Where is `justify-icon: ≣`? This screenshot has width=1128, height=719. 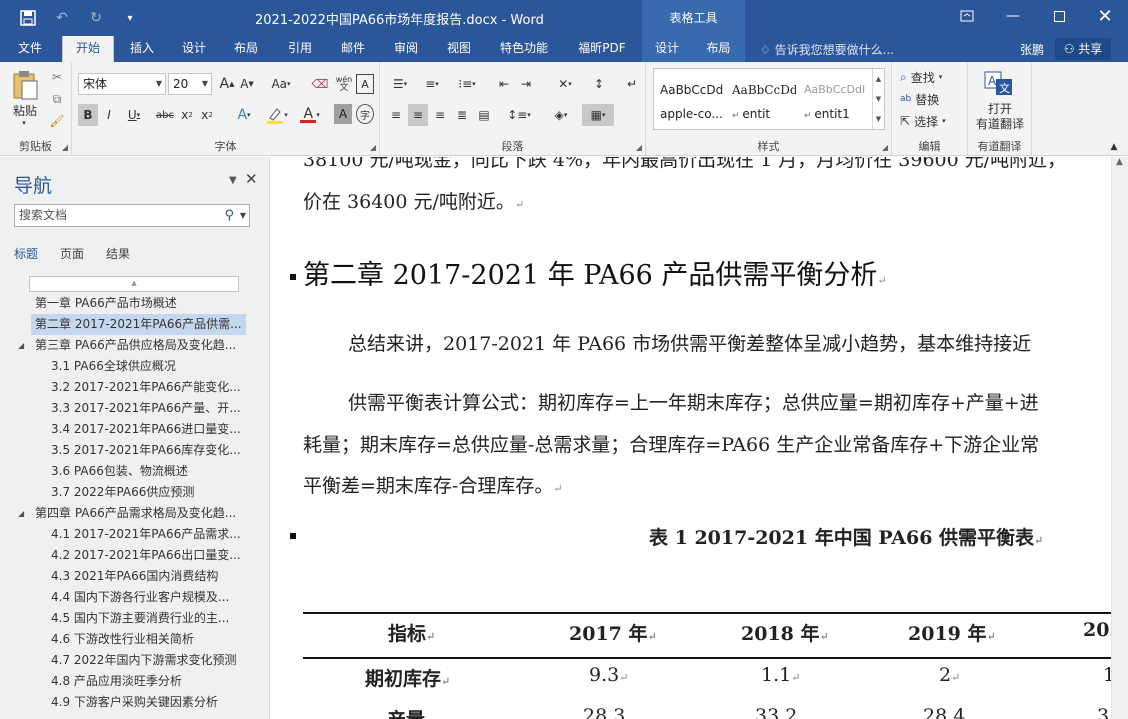 justify-icon: ≣ is located at coordinates (462, 115).